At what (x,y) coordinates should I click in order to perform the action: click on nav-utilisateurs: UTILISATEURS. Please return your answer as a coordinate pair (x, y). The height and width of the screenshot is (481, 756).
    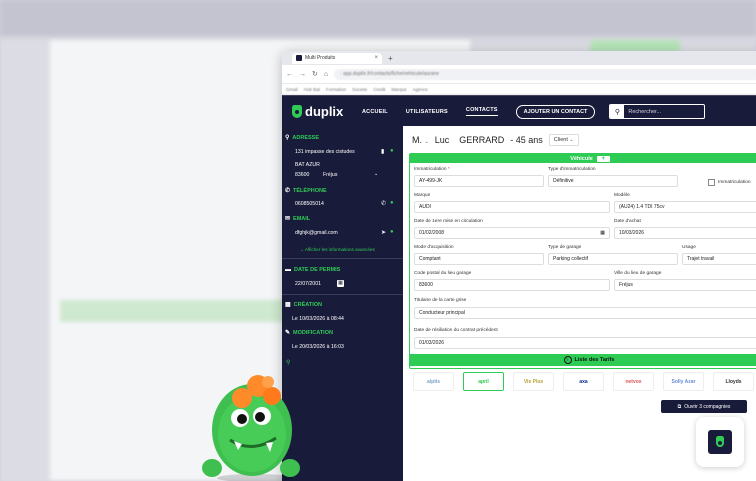
    Looking at the image, I should click on (427, 112).